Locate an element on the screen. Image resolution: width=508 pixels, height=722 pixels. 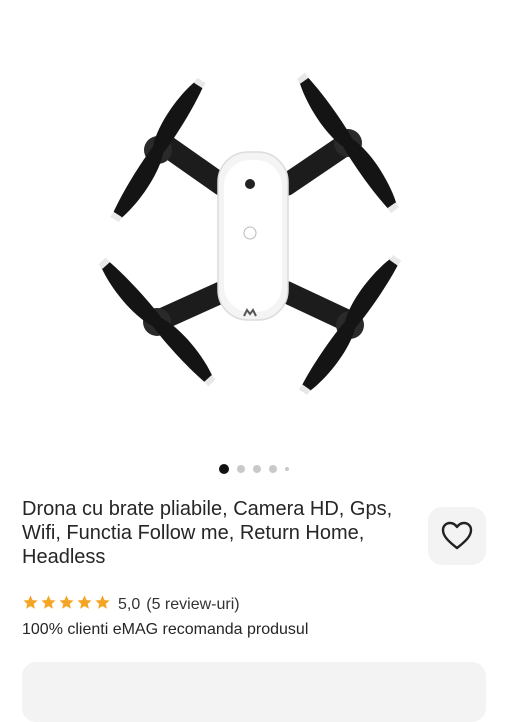
rating-summary: 5,0 (5 review-uri) is located at coordinates (131, 605).